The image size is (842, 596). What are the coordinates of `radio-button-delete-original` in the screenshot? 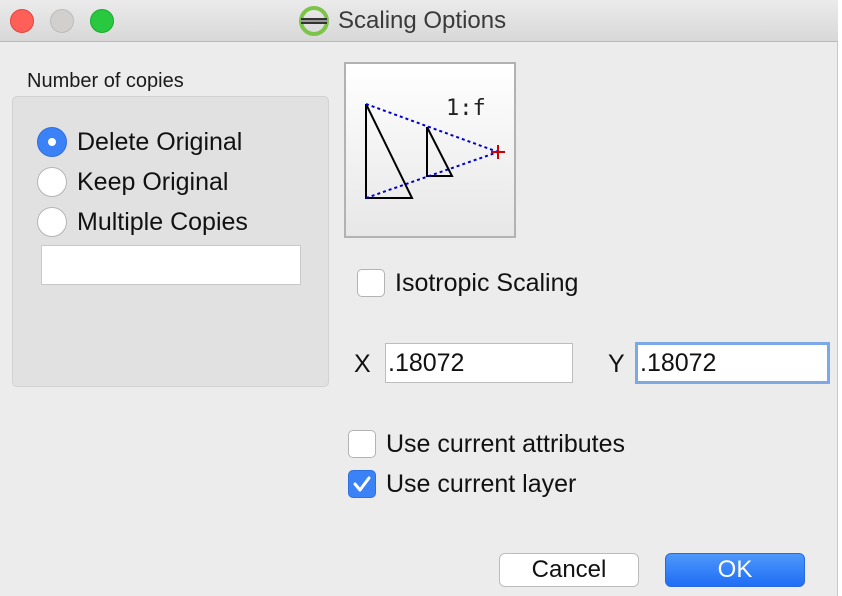 It's located at (52, 142).